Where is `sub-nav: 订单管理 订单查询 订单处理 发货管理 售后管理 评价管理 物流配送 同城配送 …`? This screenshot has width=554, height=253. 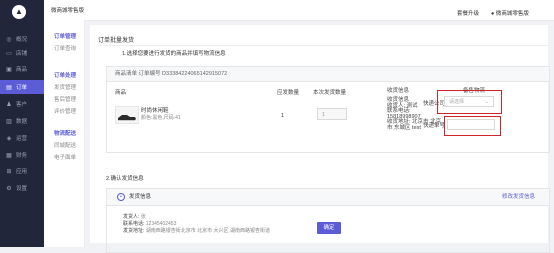
sub-nav: 订单管理 订单查询 订单处理 发货管理 售后管理 评价管理 物流配送 同城配送 … is located at coordinates (64, 133).